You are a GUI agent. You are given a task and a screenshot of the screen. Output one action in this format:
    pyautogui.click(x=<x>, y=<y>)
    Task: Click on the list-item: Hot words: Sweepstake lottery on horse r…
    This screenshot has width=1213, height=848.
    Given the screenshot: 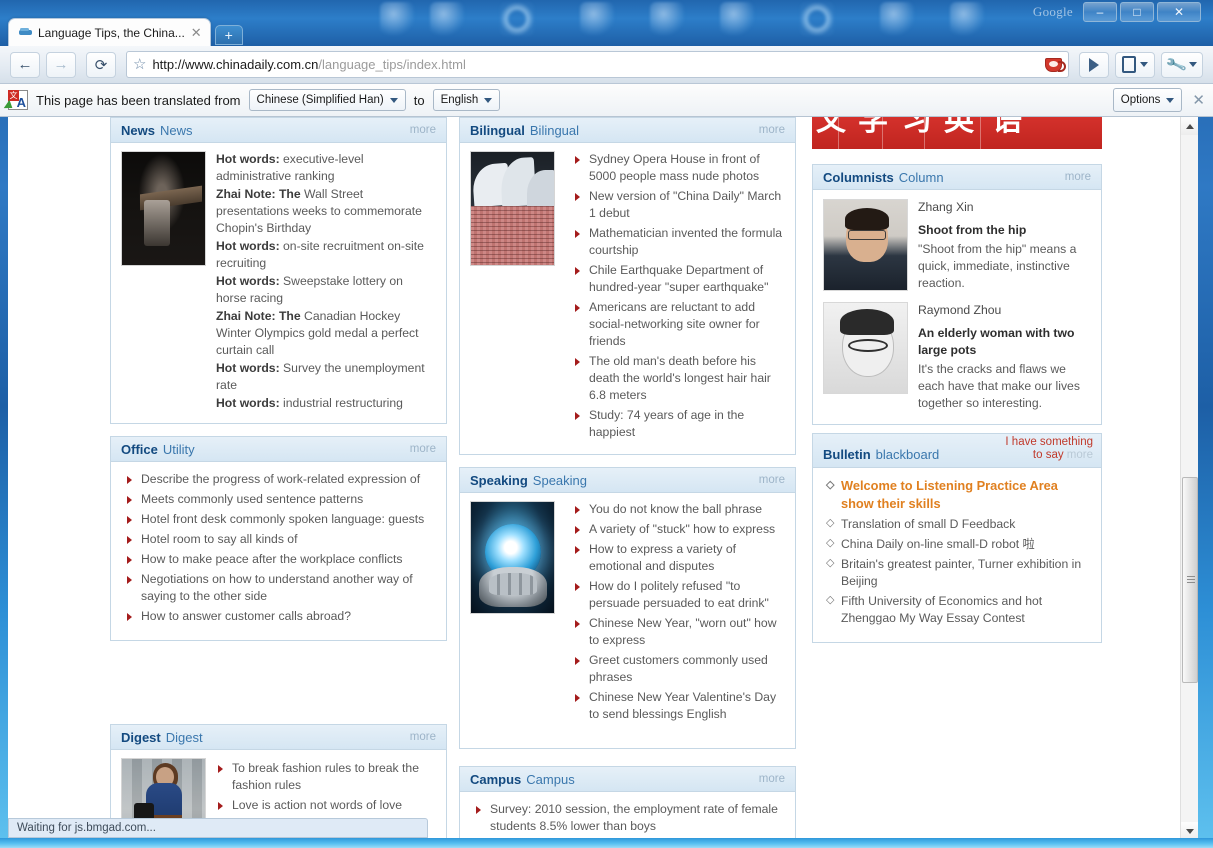 What is the action you would take?
    pyautogui.click(x=326, y=290)
    